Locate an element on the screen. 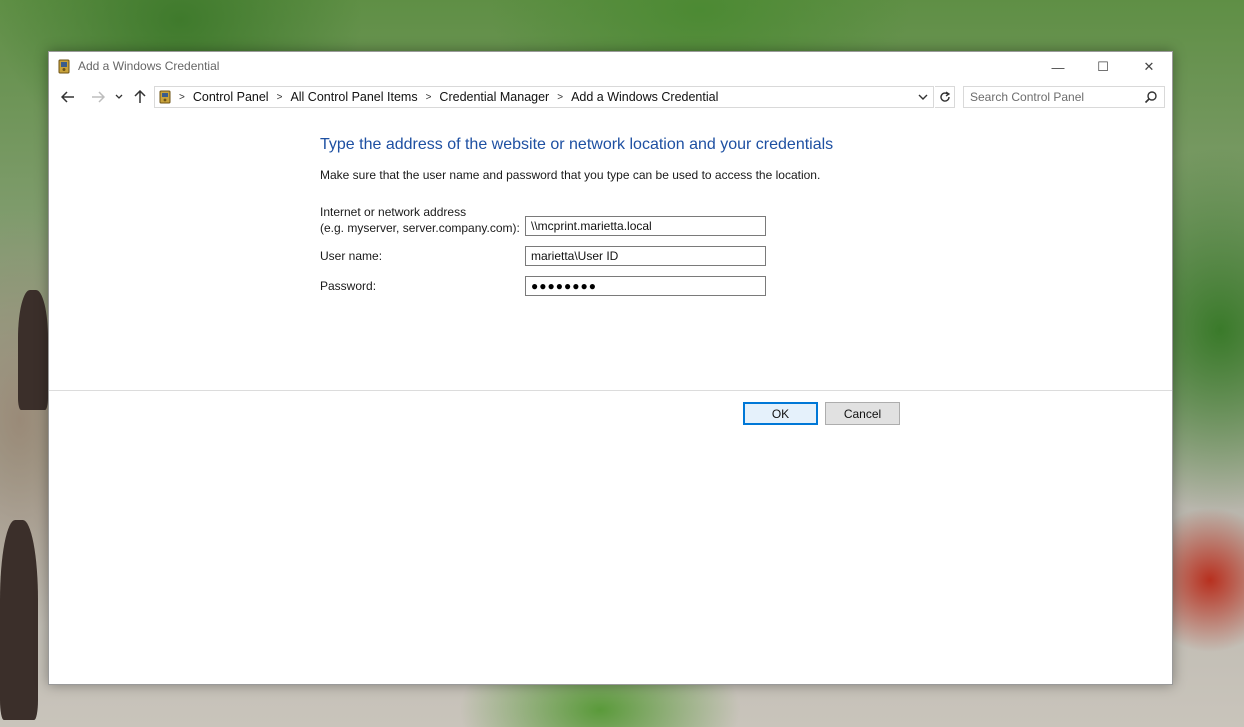  refresh-button is located at coordinates (945, 97).